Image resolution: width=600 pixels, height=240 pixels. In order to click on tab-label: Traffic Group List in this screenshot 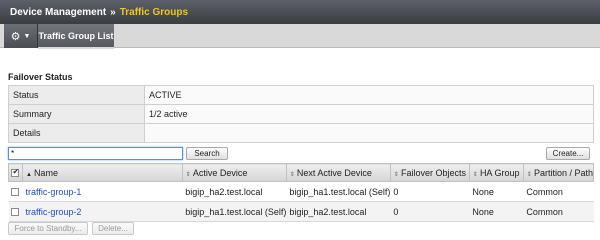, I will do `click(76, 36)`.